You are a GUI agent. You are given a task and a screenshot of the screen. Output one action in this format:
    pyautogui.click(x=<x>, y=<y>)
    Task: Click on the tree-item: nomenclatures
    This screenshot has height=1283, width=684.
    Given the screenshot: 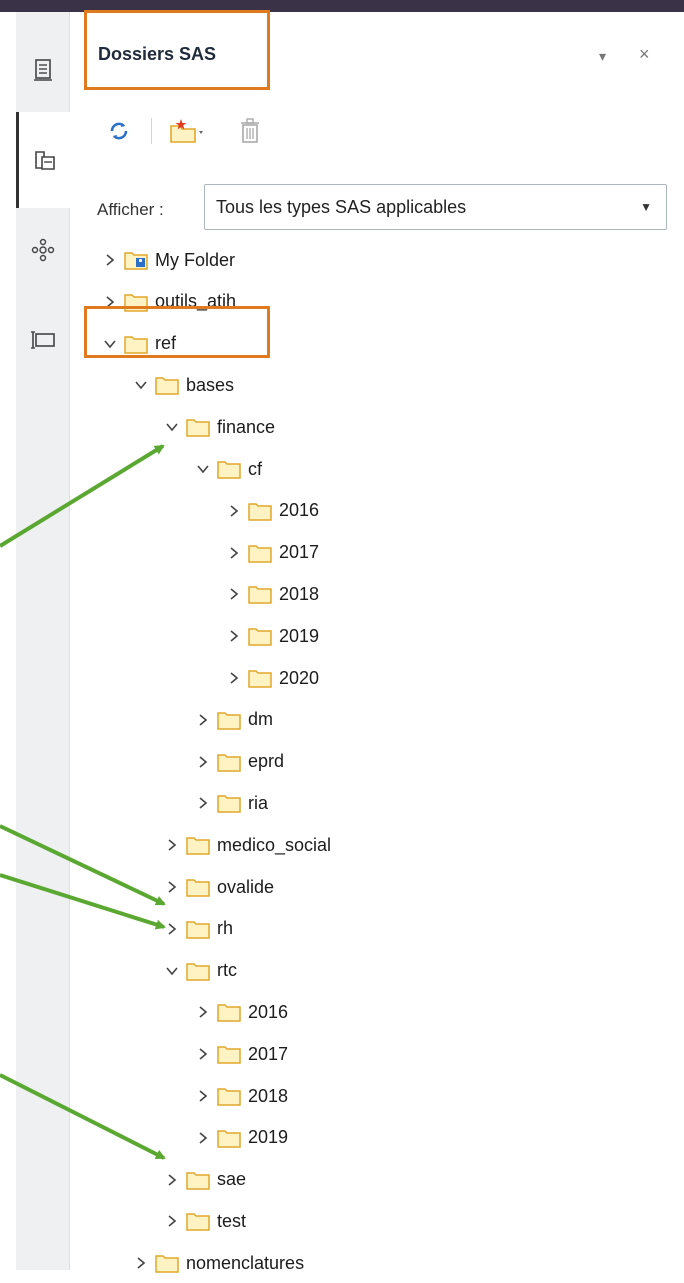 What is the action you would take?
    pyautogui.click(x=217, y=1263)
    